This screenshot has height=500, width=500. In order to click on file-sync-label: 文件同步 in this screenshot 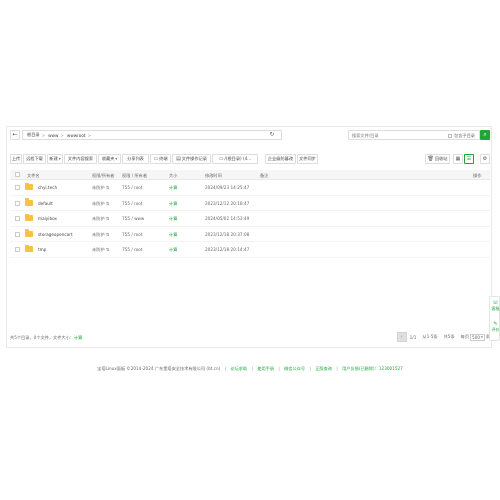, I will do `click(307, 158)`.